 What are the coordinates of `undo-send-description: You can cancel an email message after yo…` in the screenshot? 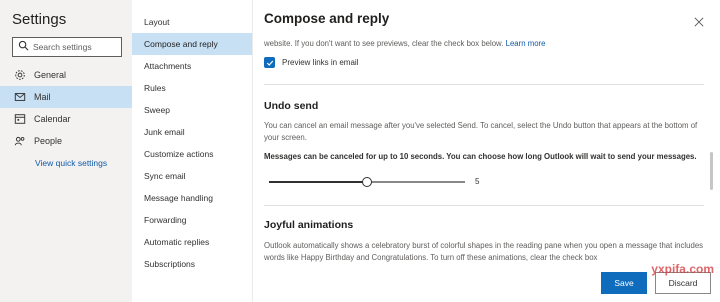 It's located at (481, 131).